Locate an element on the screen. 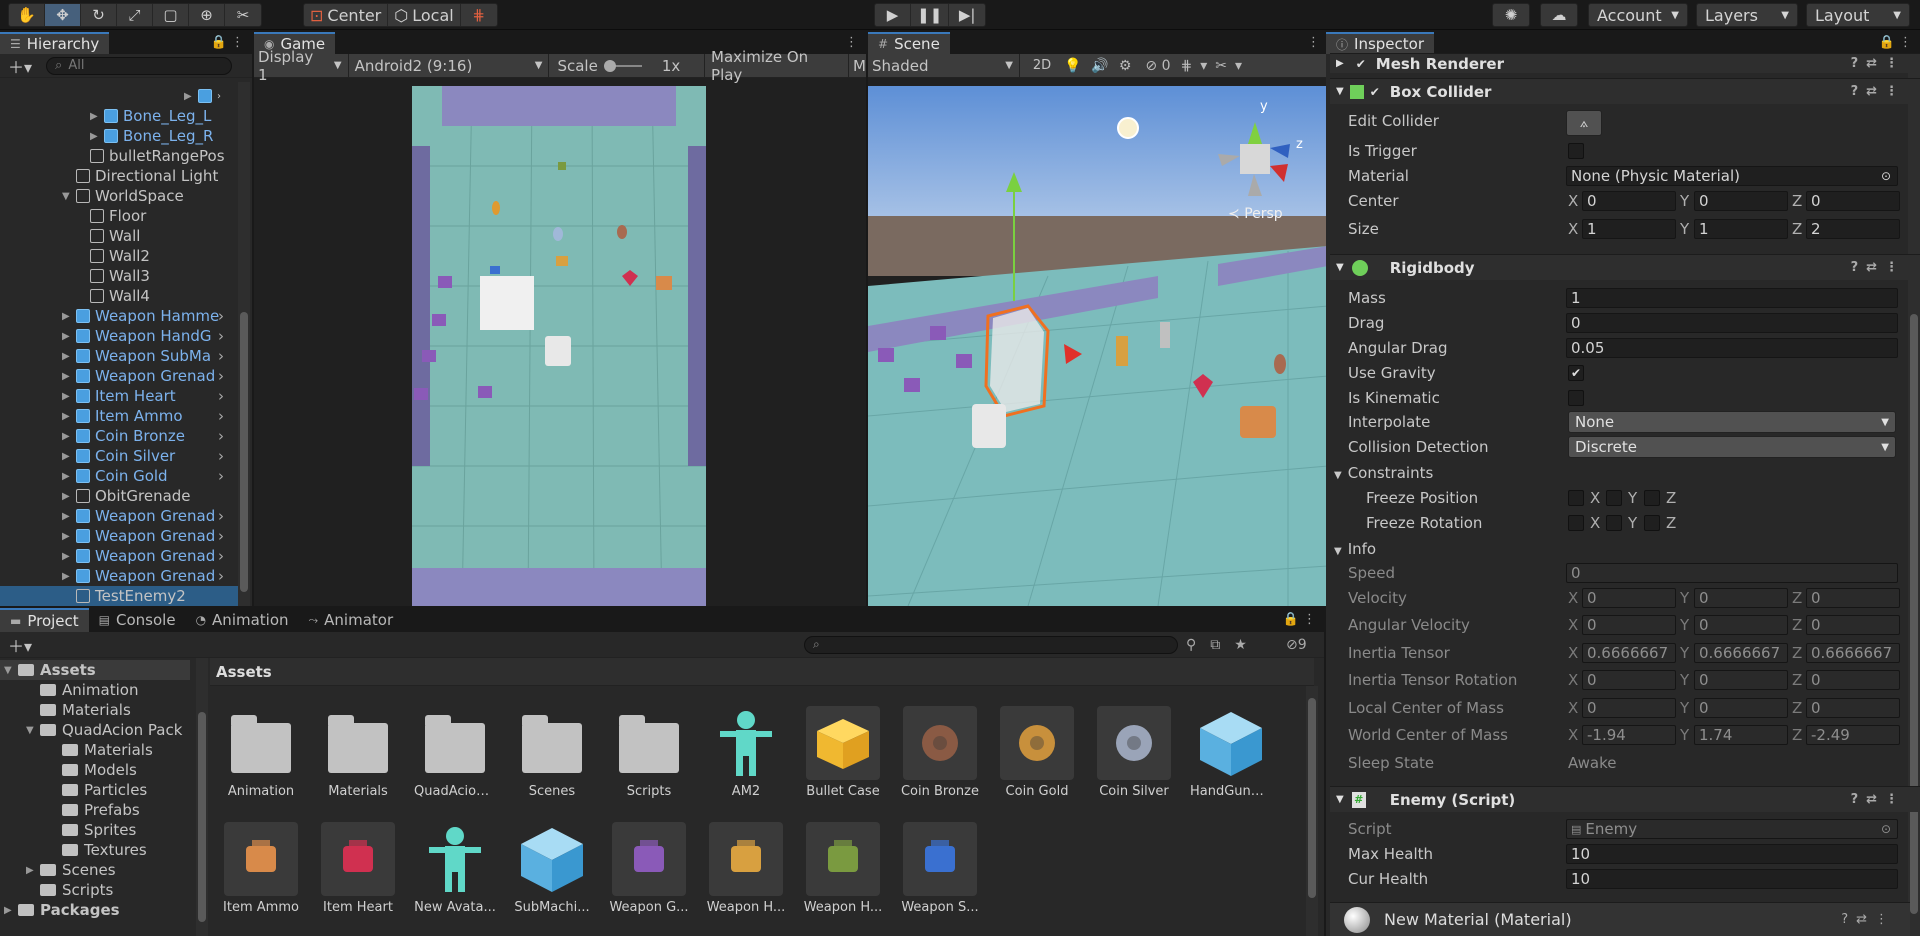  hierarchy-item: ▶ Coin Gold › is located at coordinates (143, 476).